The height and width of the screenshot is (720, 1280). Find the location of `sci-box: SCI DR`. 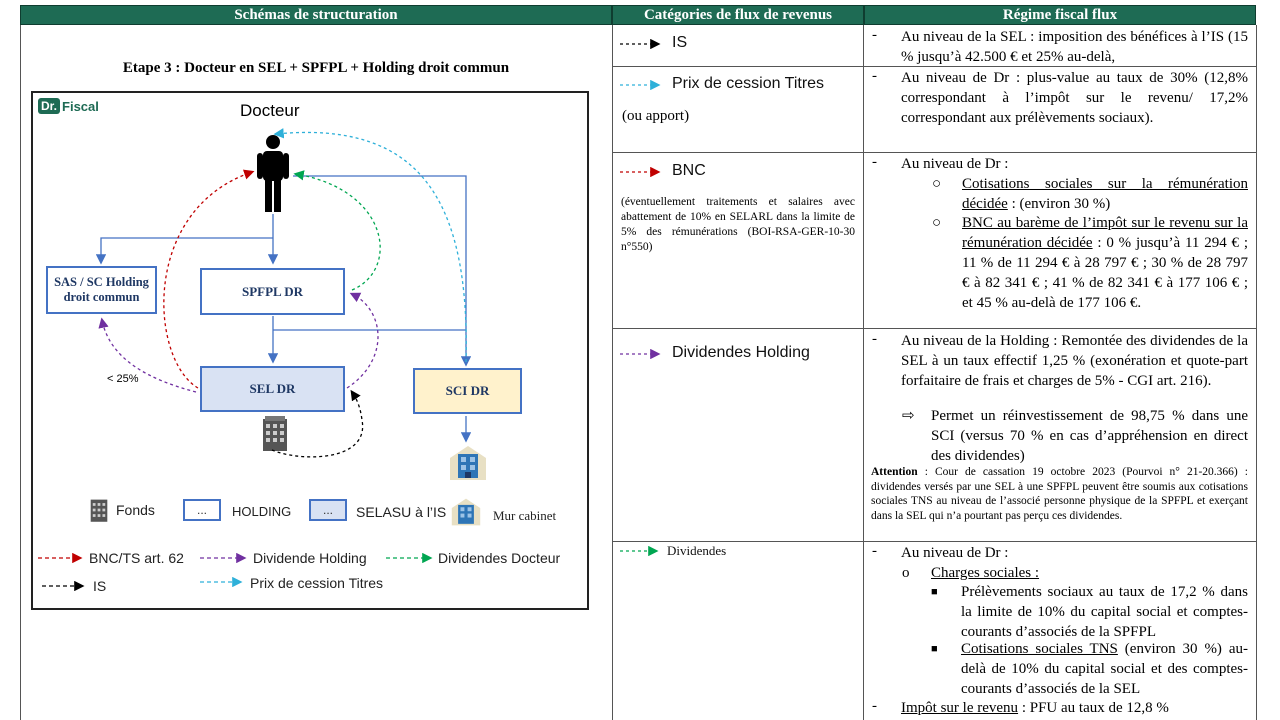

sci-box: SCI DR is located at coordinates (467, 391).